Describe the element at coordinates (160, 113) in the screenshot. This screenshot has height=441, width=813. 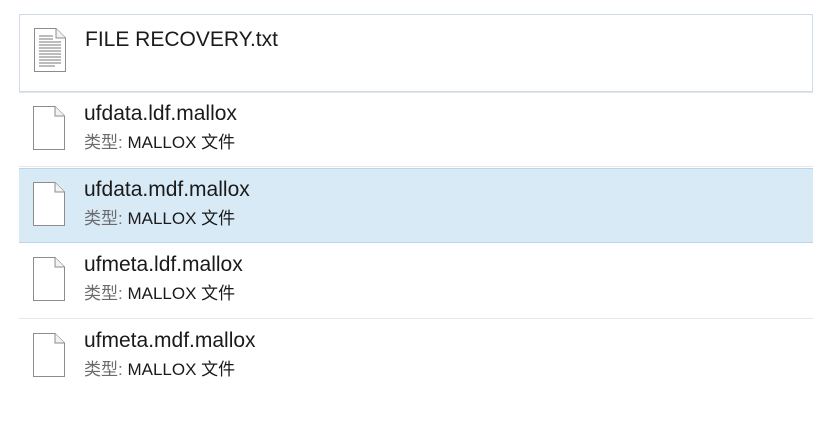
I see `file-name: ufdata.ldf.mallox` at that location.